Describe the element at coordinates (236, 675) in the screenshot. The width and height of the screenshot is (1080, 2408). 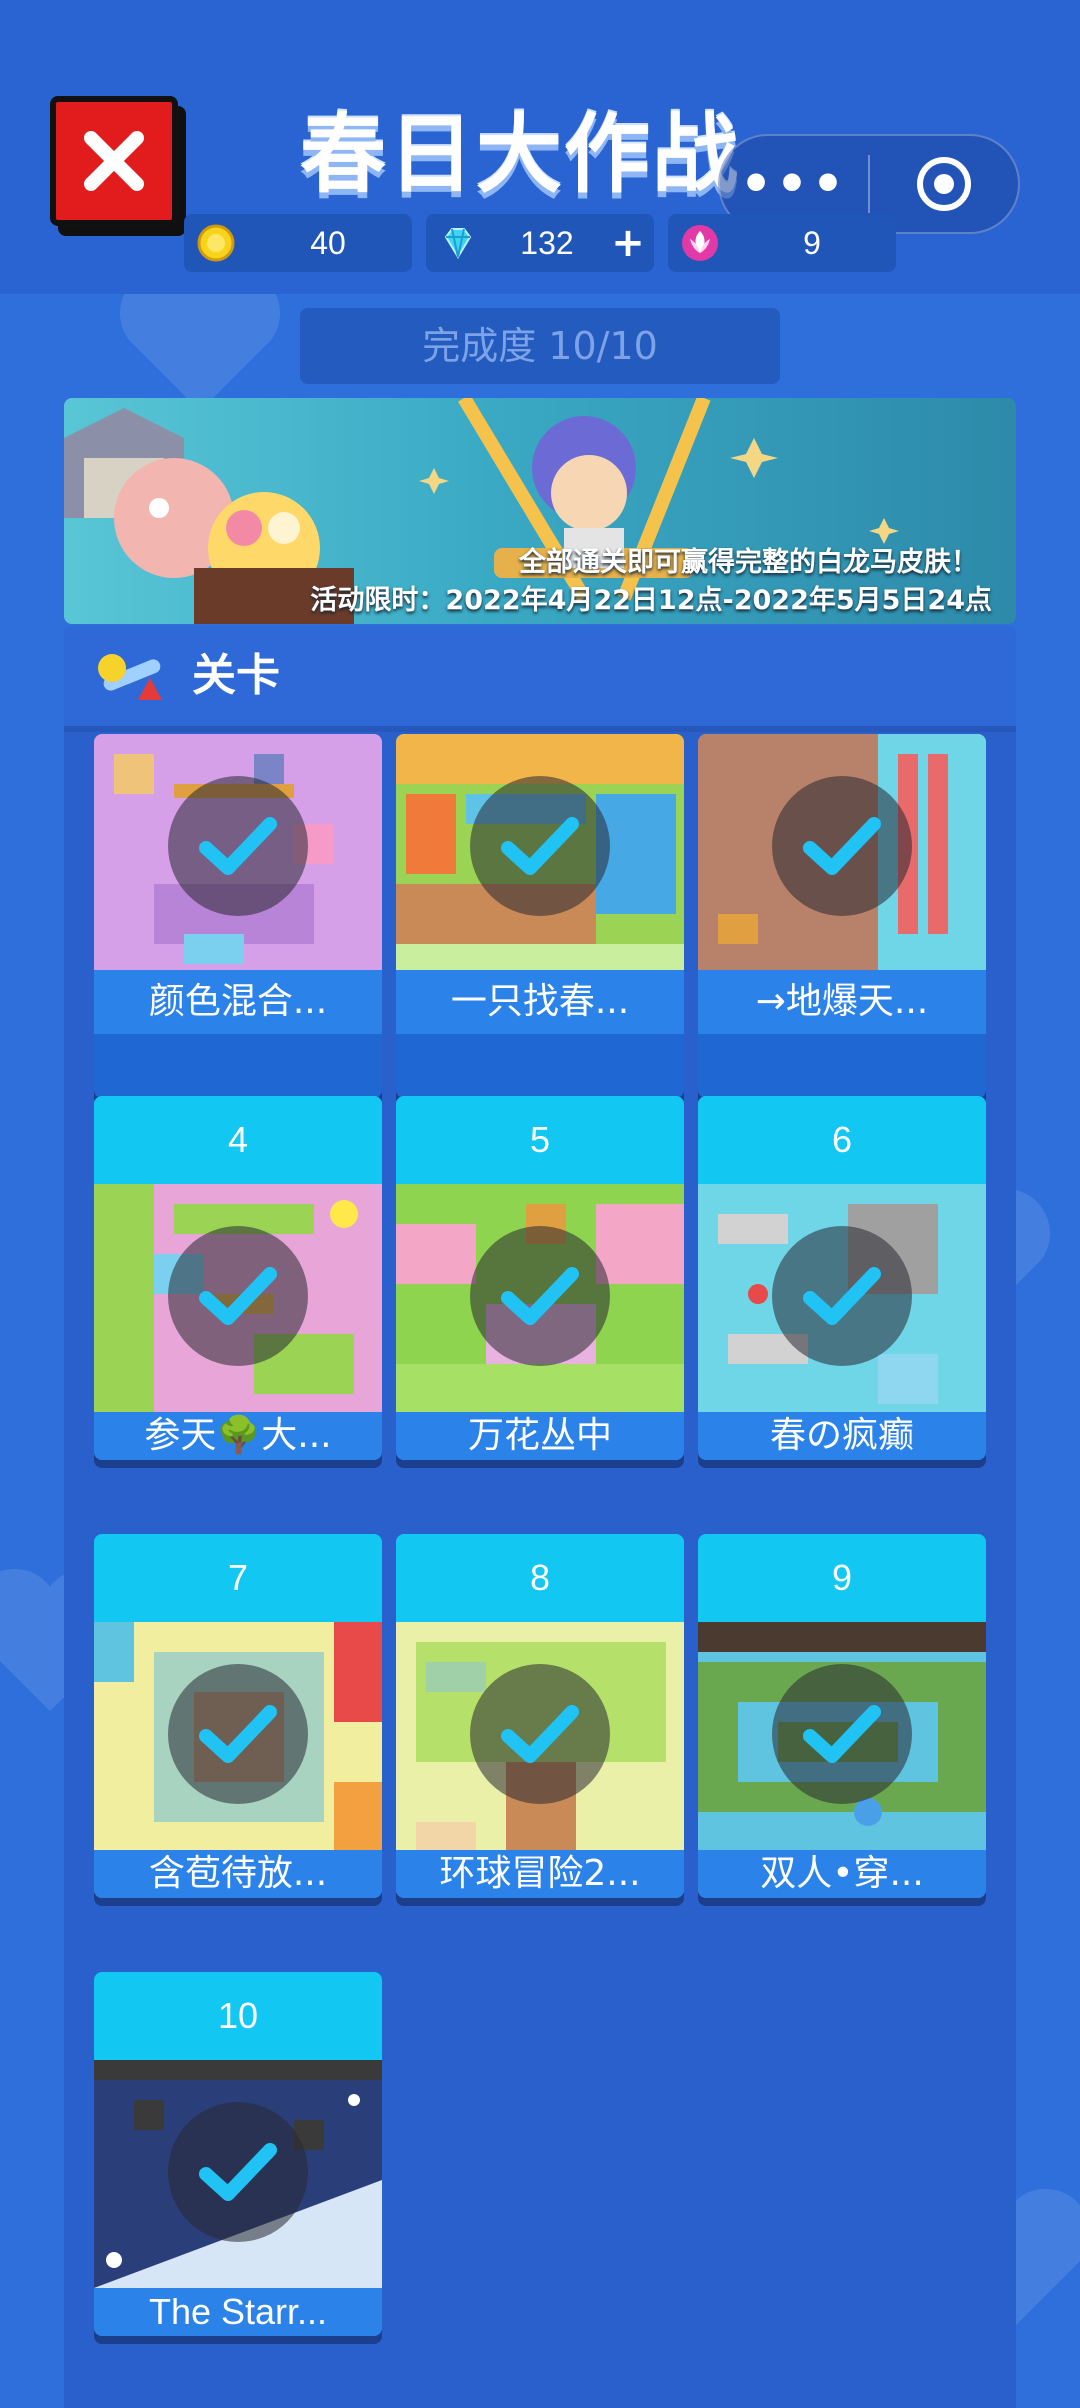
I see `levels-title: 关卡` at that location.